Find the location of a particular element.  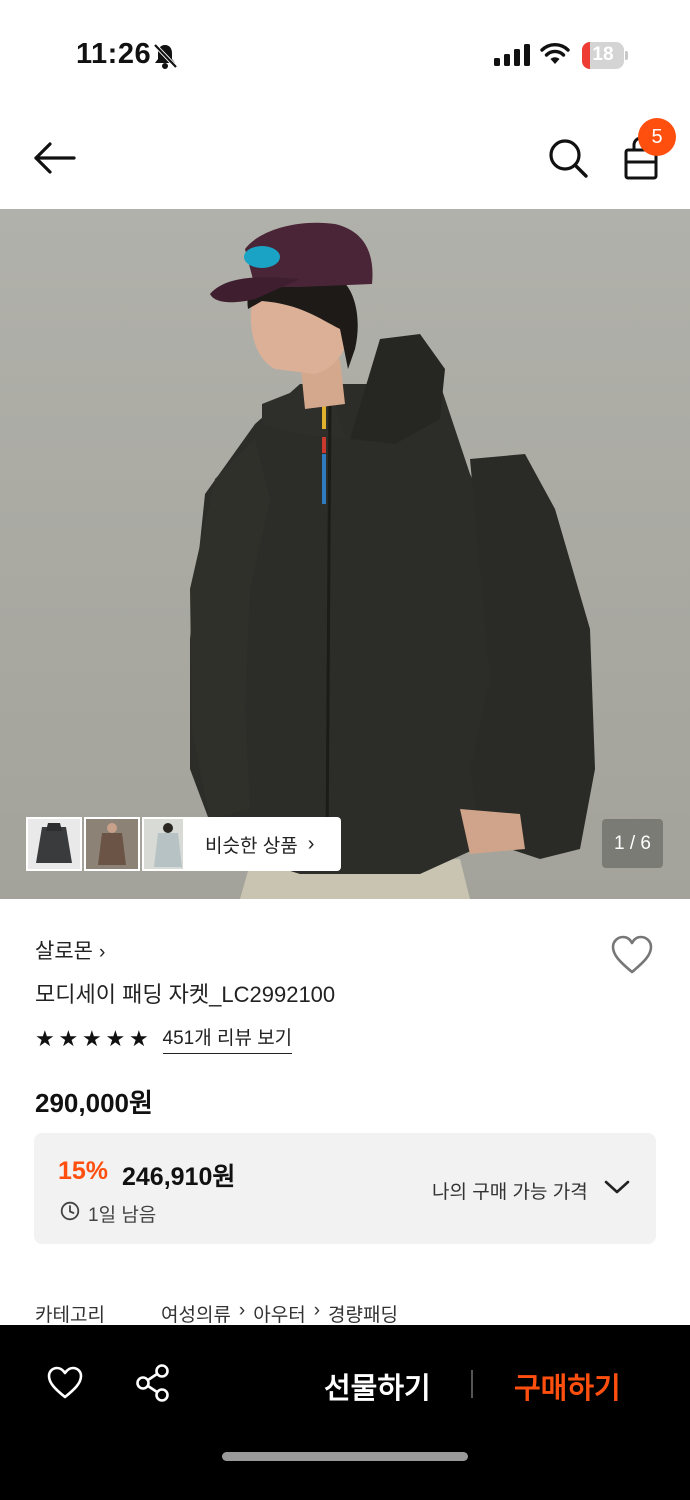

similar-products-button: 비슷한 상품 › is located at coordinates (262, 844).